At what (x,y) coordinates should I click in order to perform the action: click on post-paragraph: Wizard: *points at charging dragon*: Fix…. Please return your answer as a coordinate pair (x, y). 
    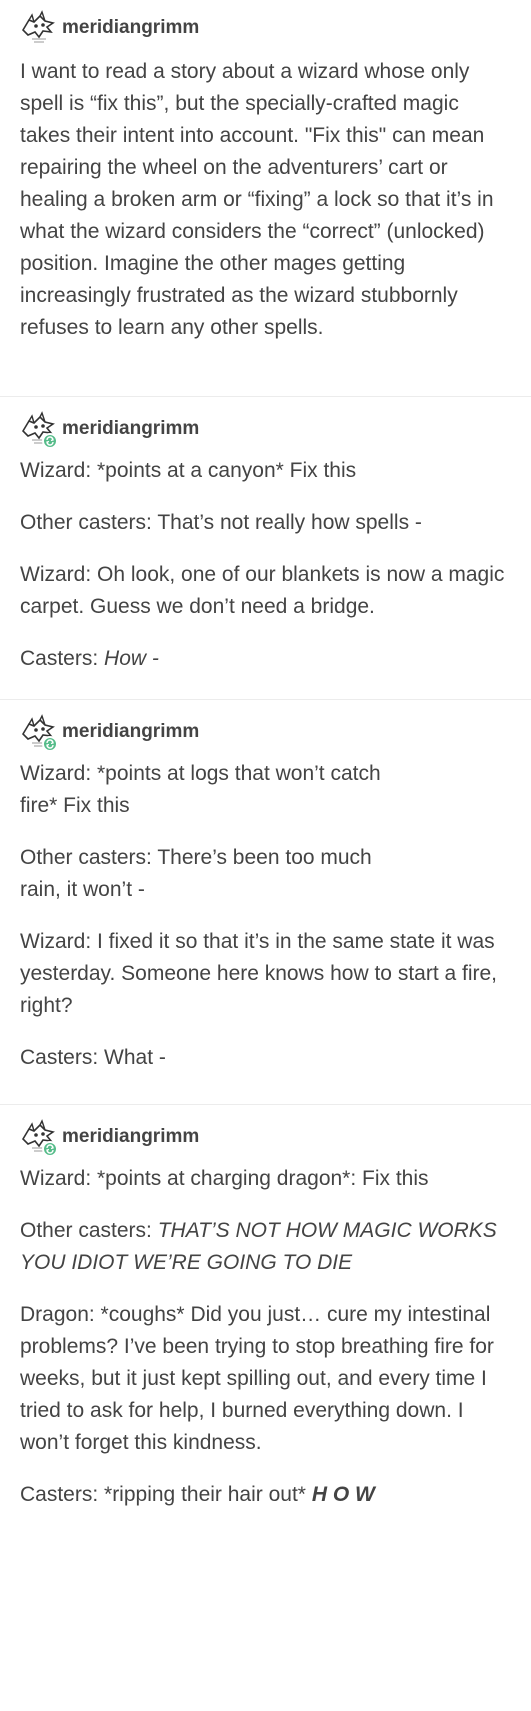
    Looking at the image, I should click on (224, 1178).